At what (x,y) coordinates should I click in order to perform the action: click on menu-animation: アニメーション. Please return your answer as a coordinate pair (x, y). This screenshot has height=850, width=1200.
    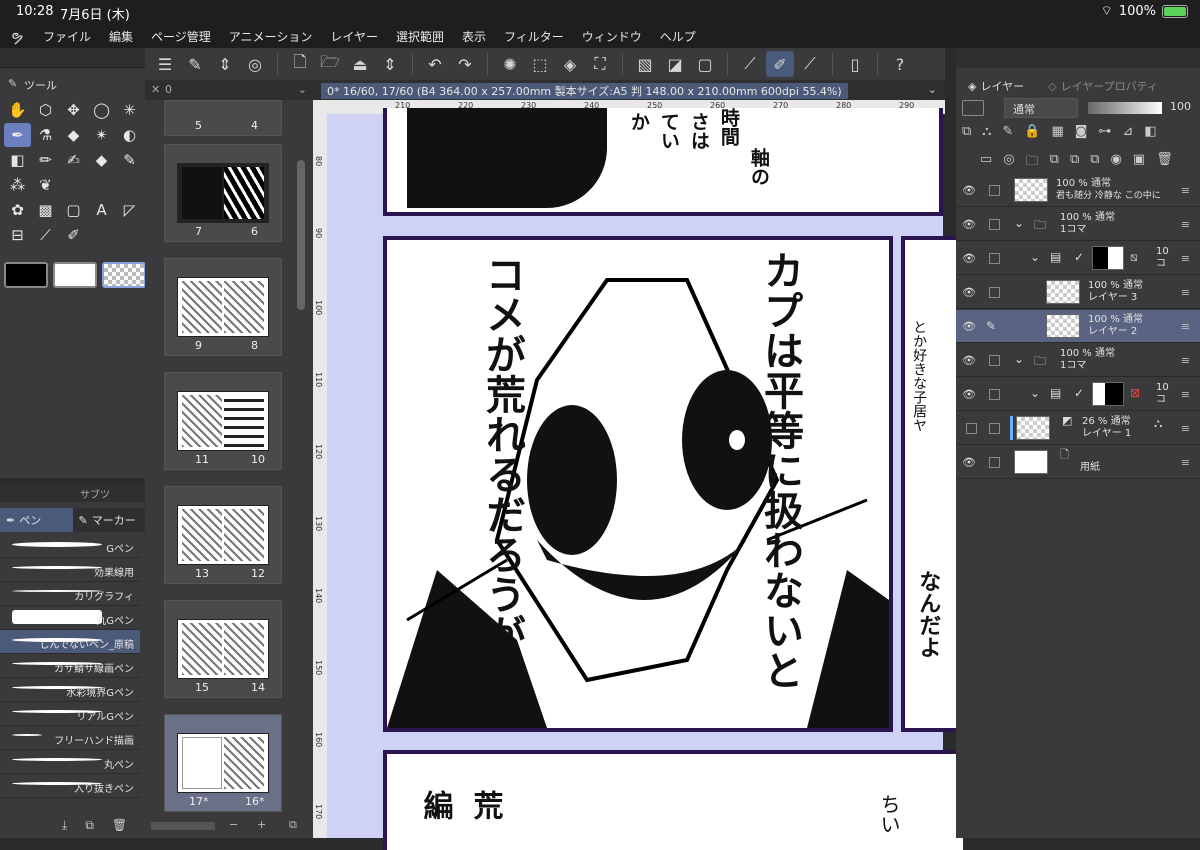
    Looking at the image, I should click on (271, 36).